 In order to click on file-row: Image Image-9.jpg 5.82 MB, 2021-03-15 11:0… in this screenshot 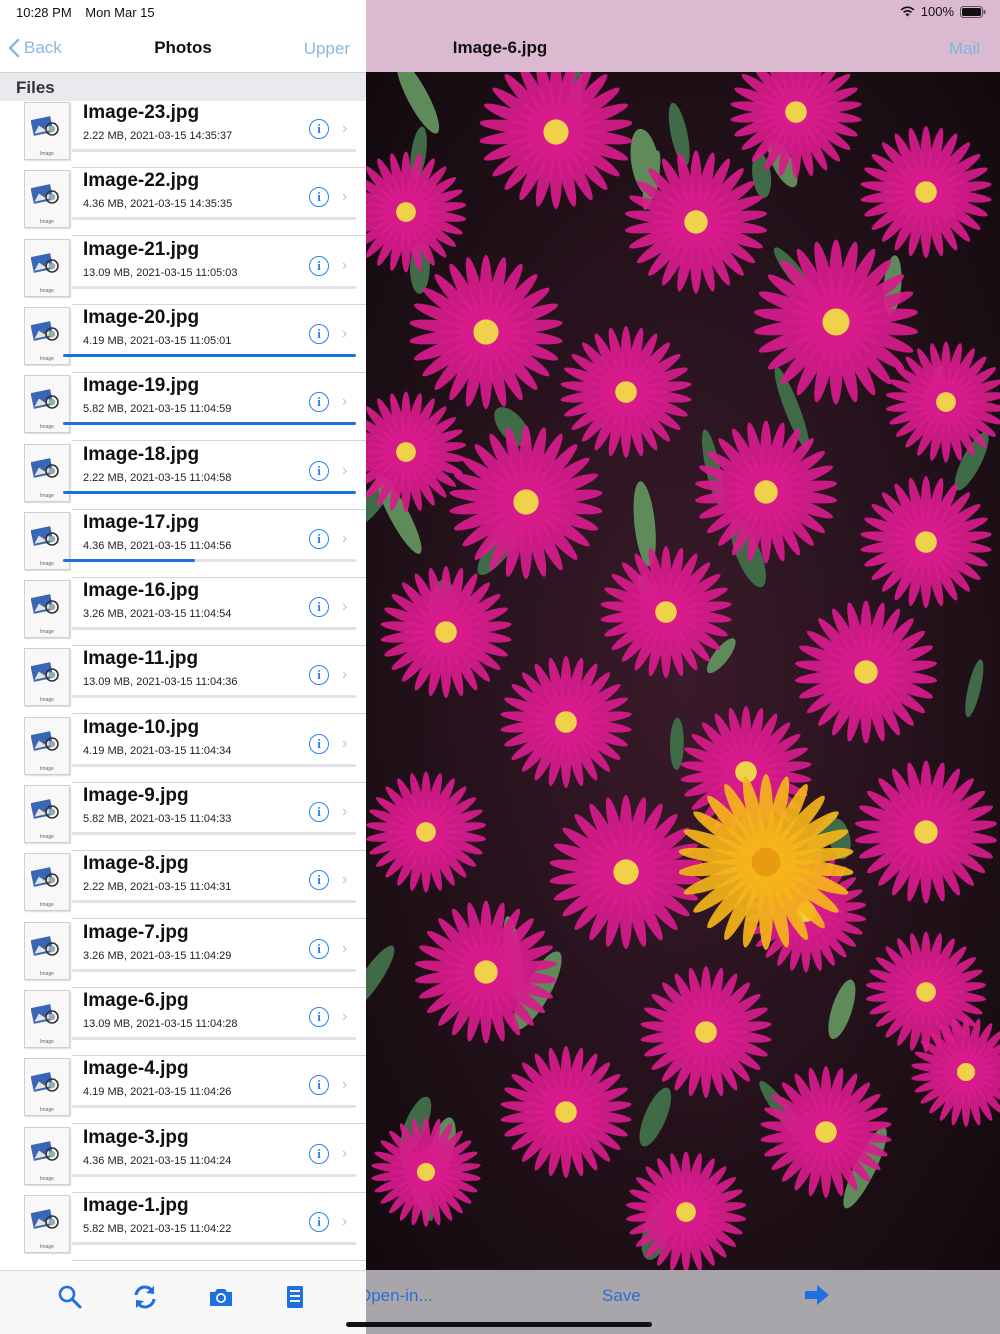, I will do `click(183, 817)`.